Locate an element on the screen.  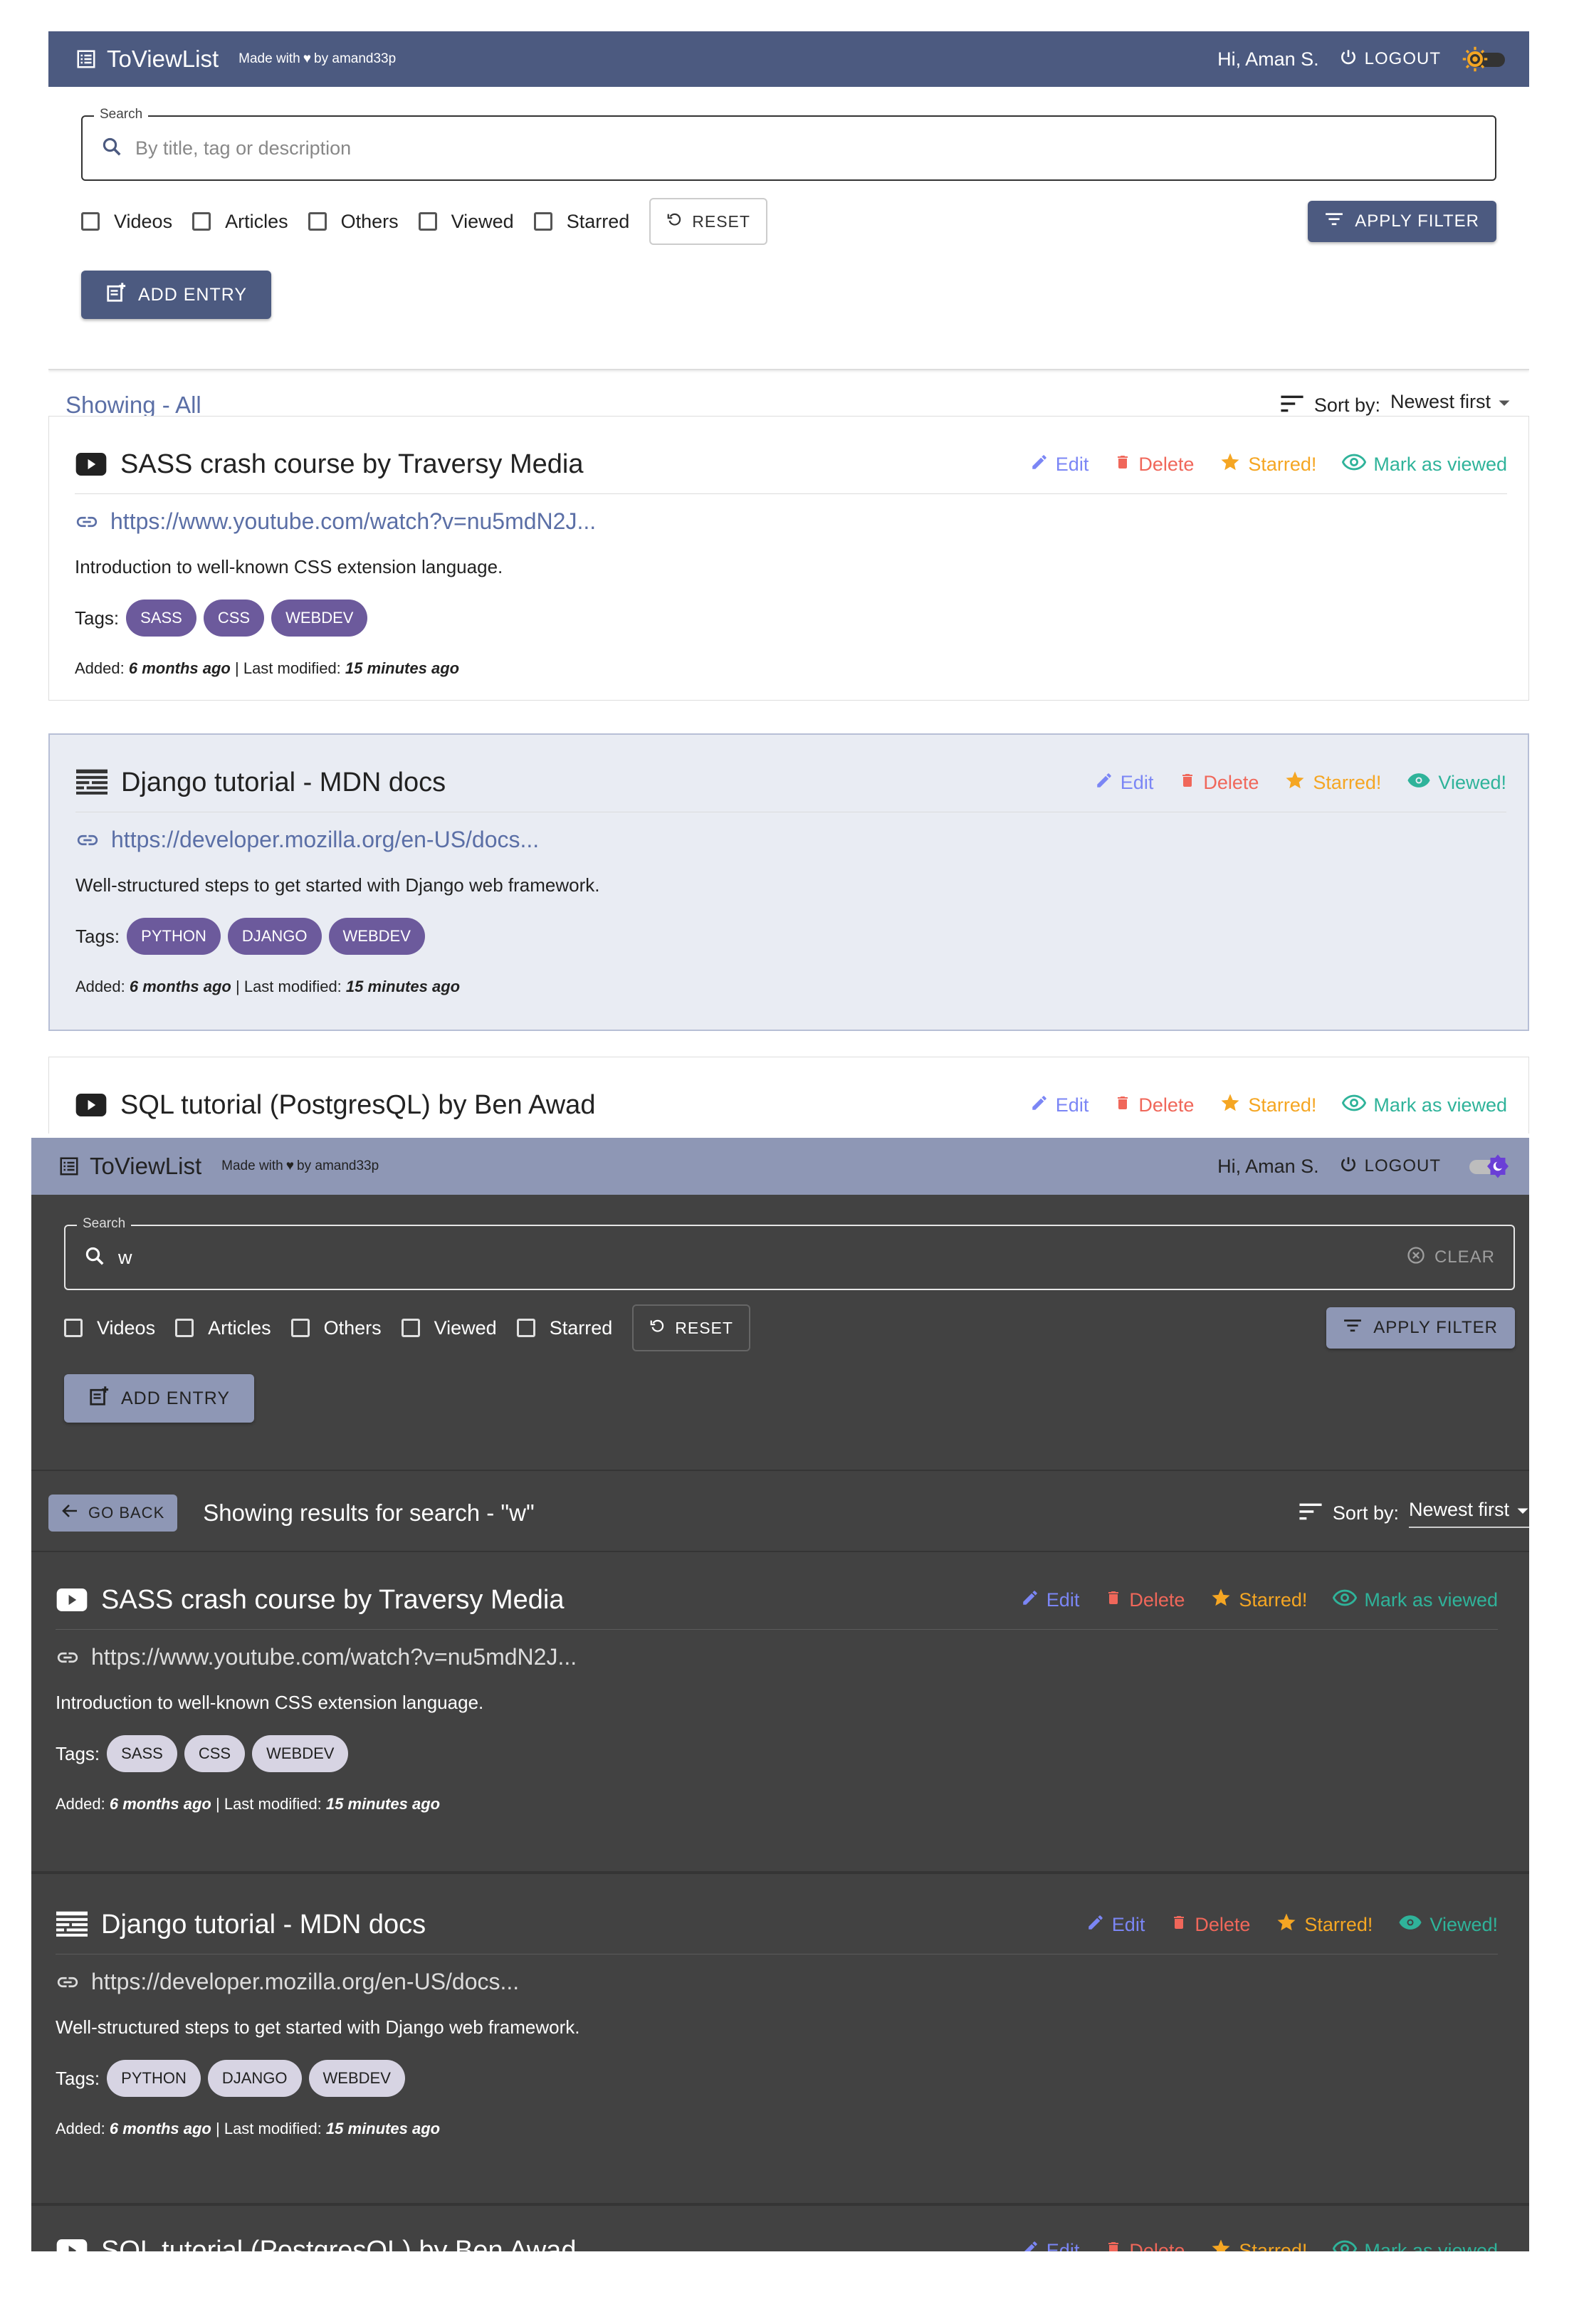
search-field: Search CLEAR is located at coordinates (789, 1253).